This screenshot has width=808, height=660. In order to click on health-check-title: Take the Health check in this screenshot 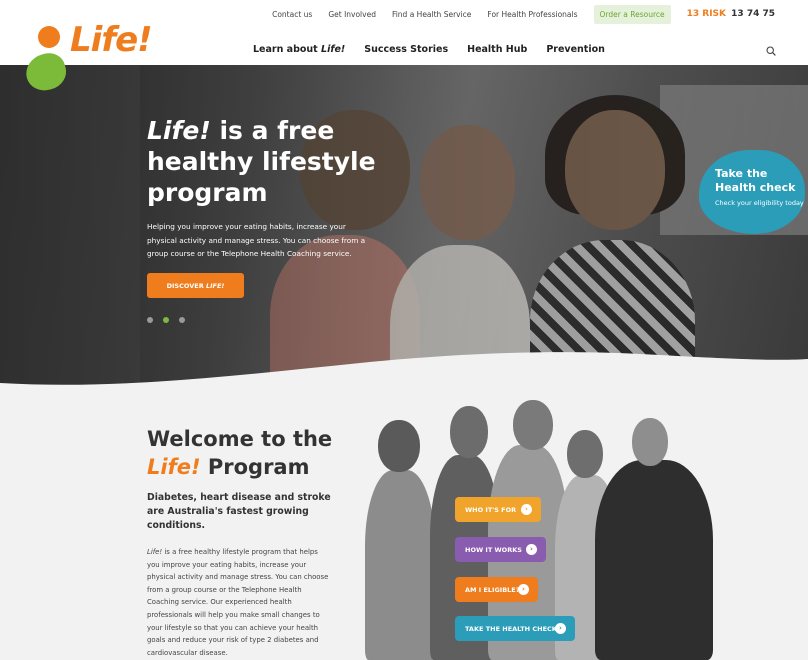, I will do `click(755, 180)`.